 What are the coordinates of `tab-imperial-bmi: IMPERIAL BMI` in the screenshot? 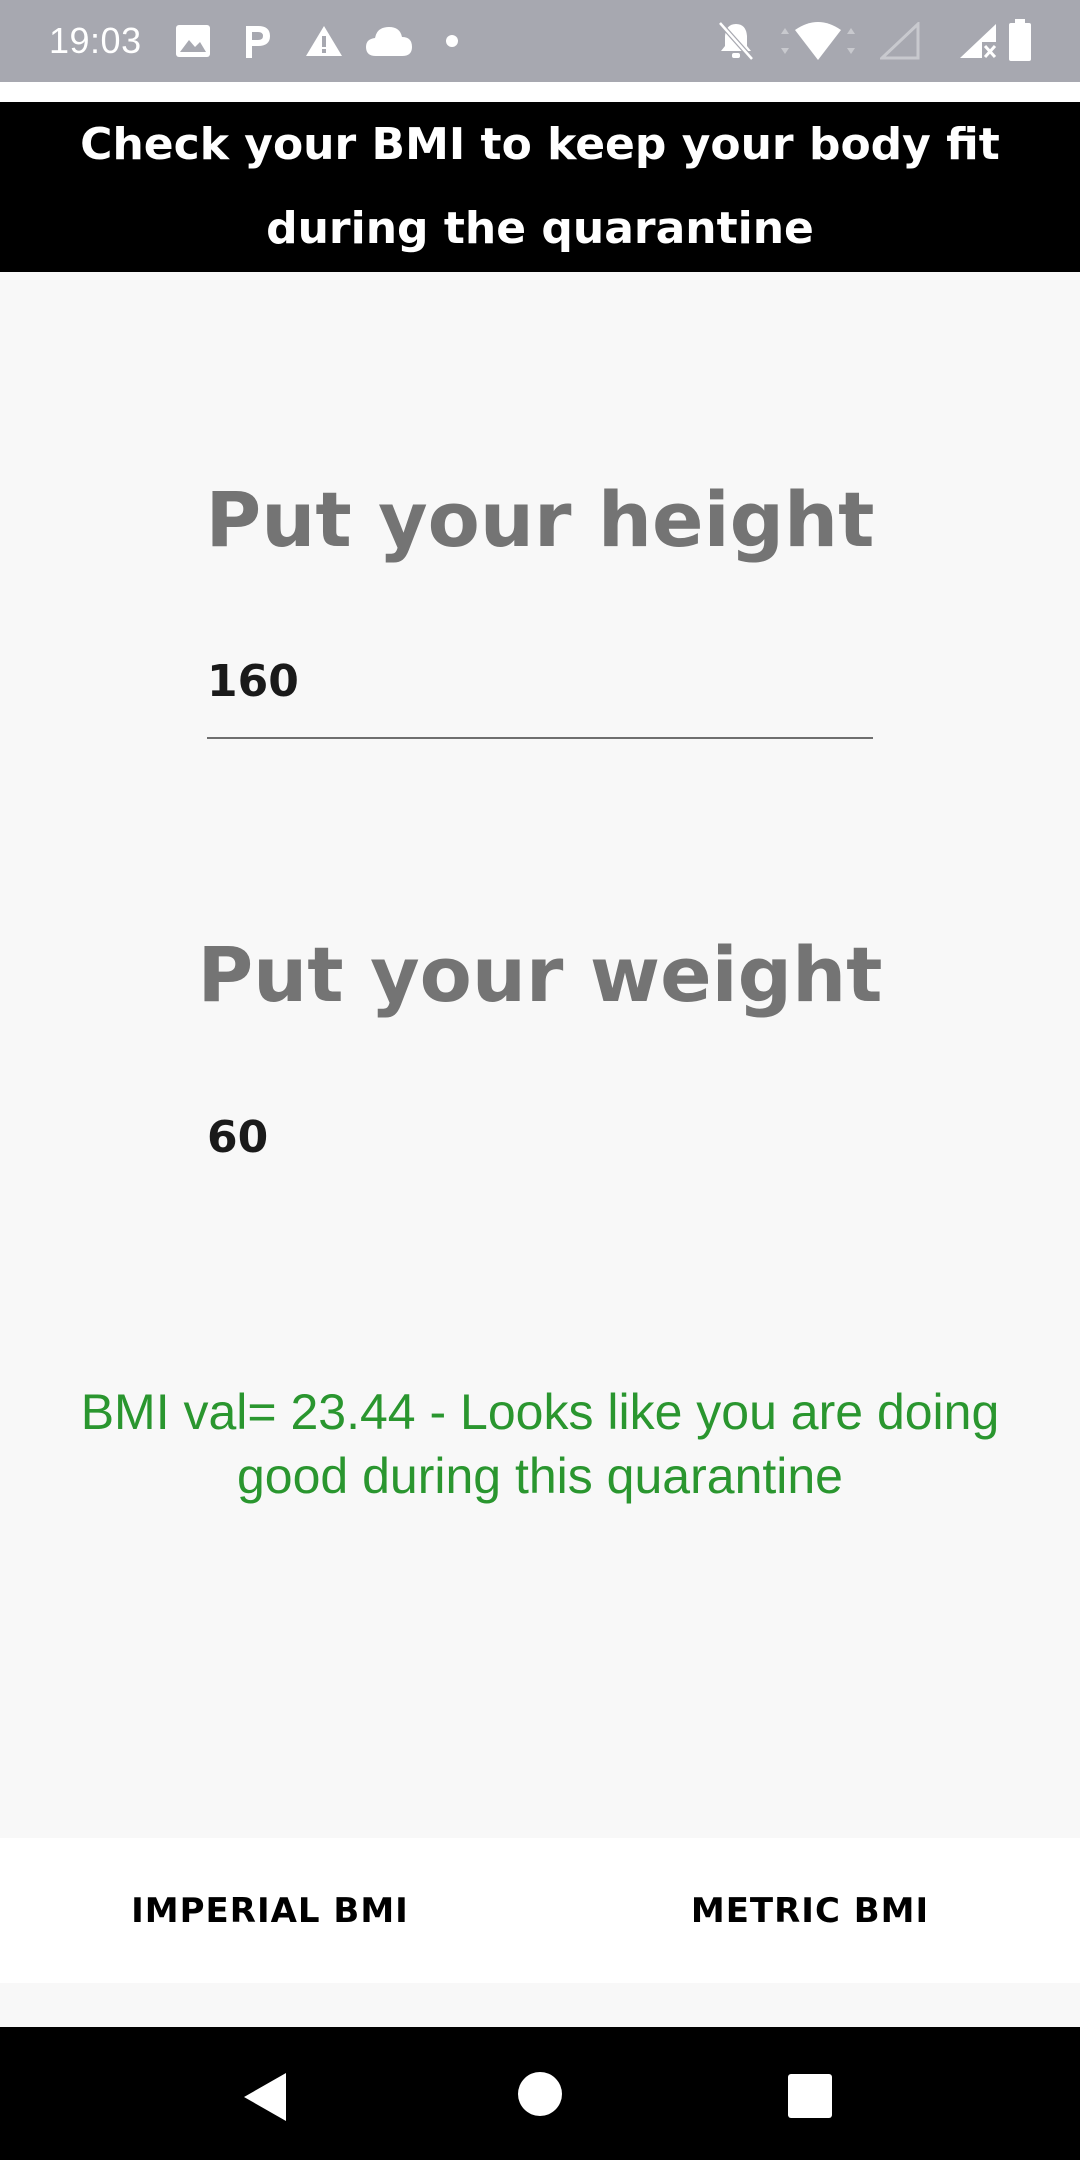 It's located at (270, 1910).